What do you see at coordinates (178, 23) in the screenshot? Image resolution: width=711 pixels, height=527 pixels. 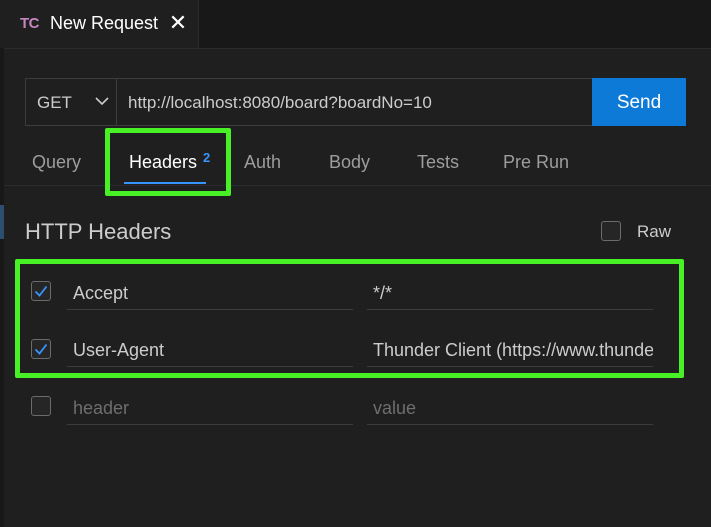 I see `close-icon: ✕` at bounding box center [178, 23].